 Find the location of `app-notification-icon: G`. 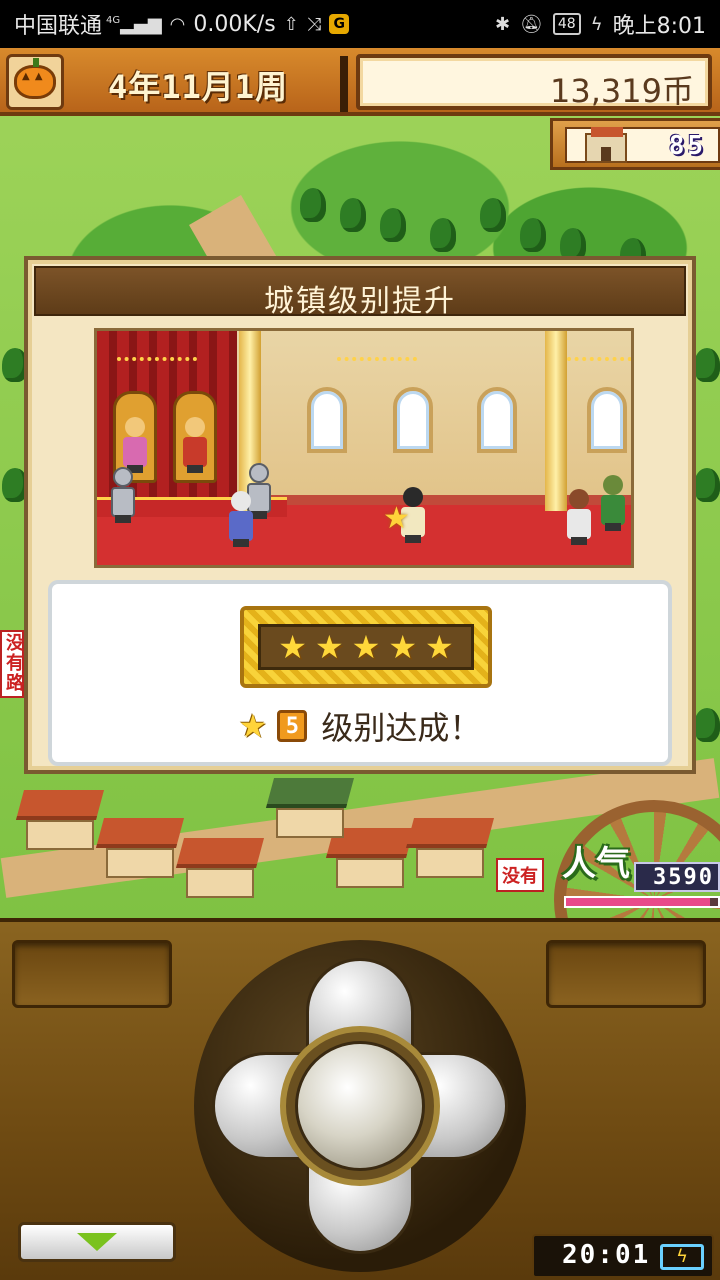

app-notification-icon: G is located at coordinates (339, 24).